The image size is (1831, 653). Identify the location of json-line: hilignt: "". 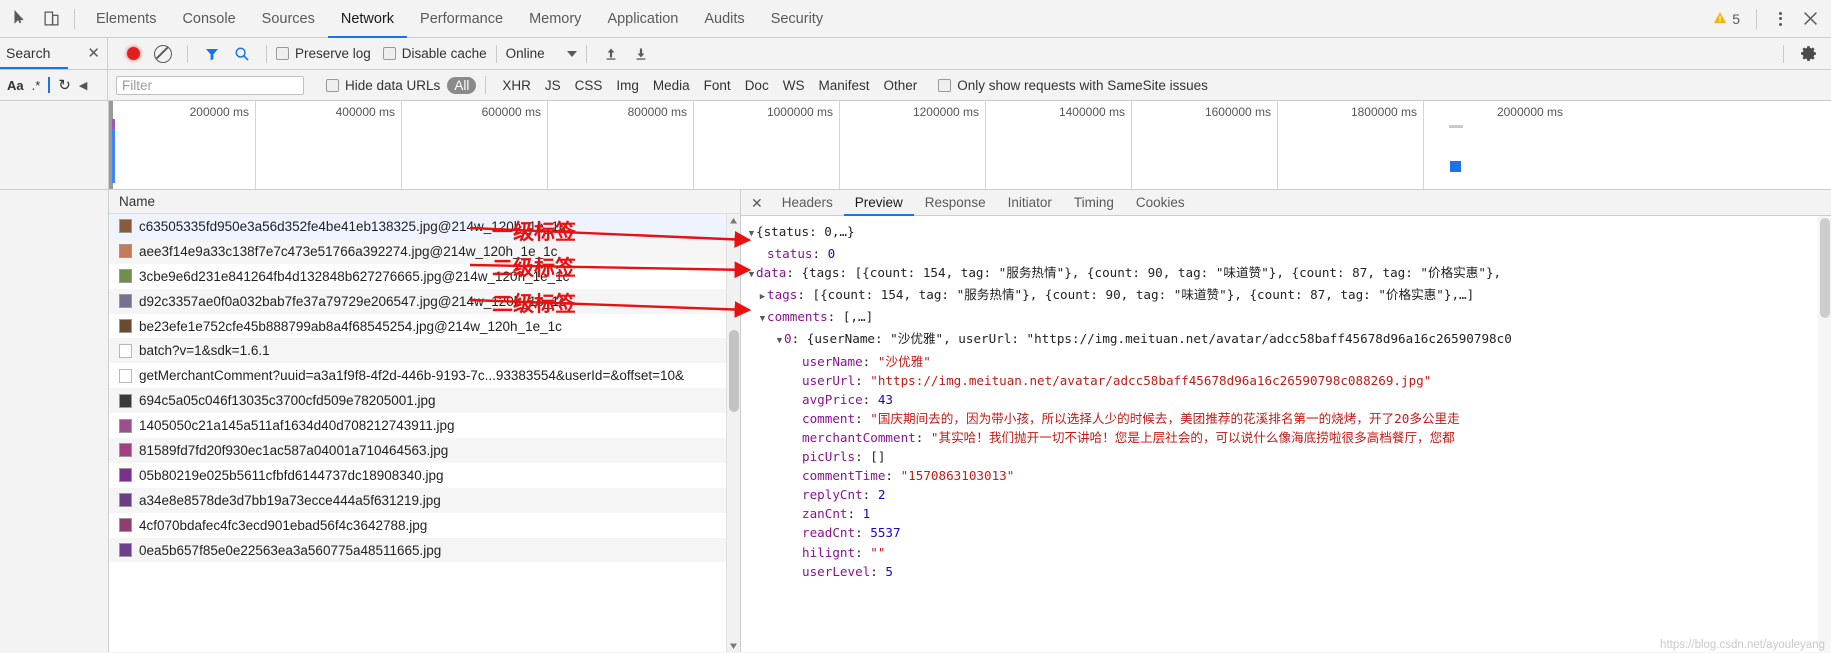
(1289, 552).